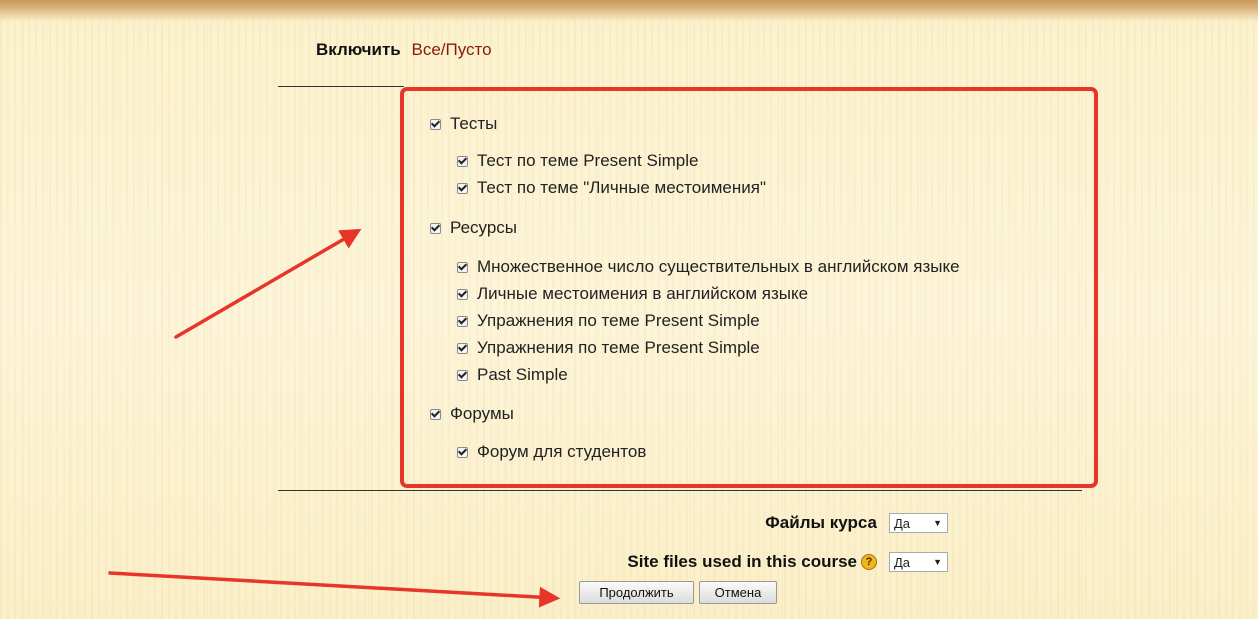 Image resolution: width=1258 pixels, height=619 pixels. What do you see at coordinates (334, 589) in the screenshot?
I see `arrow-to-continue-button` at bounding box center [334, 589].